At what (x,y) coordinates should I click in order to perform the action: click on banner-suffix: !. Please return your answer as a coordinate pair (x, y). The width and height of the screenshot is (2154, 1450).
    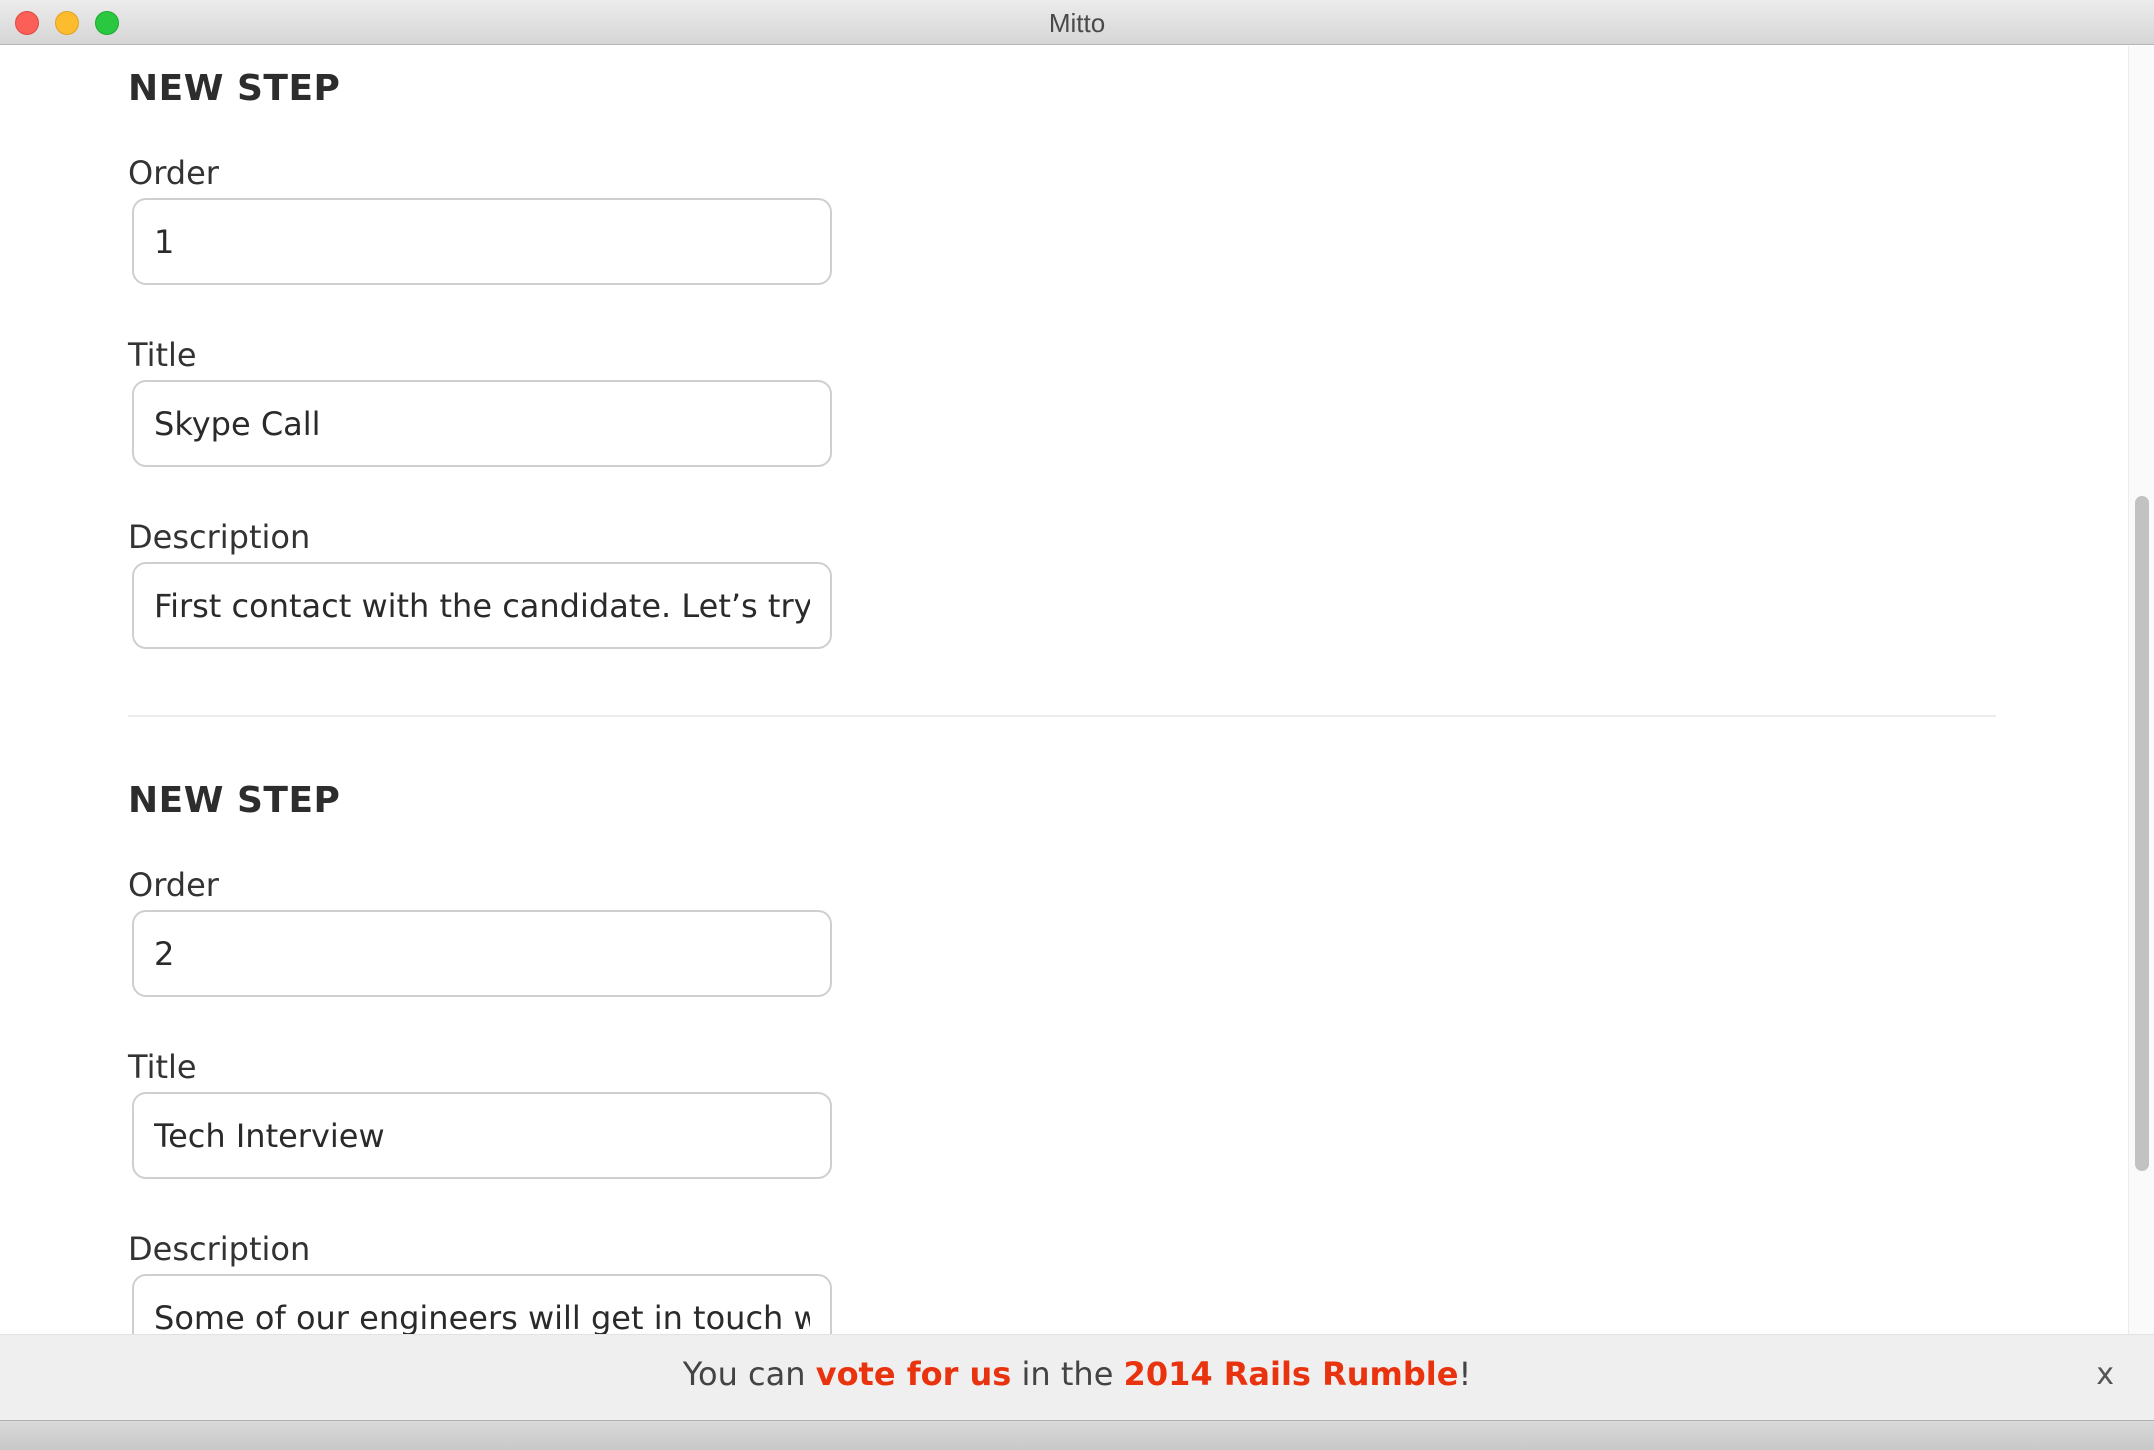
    Looking at the image, I should click on (1465, 1374).